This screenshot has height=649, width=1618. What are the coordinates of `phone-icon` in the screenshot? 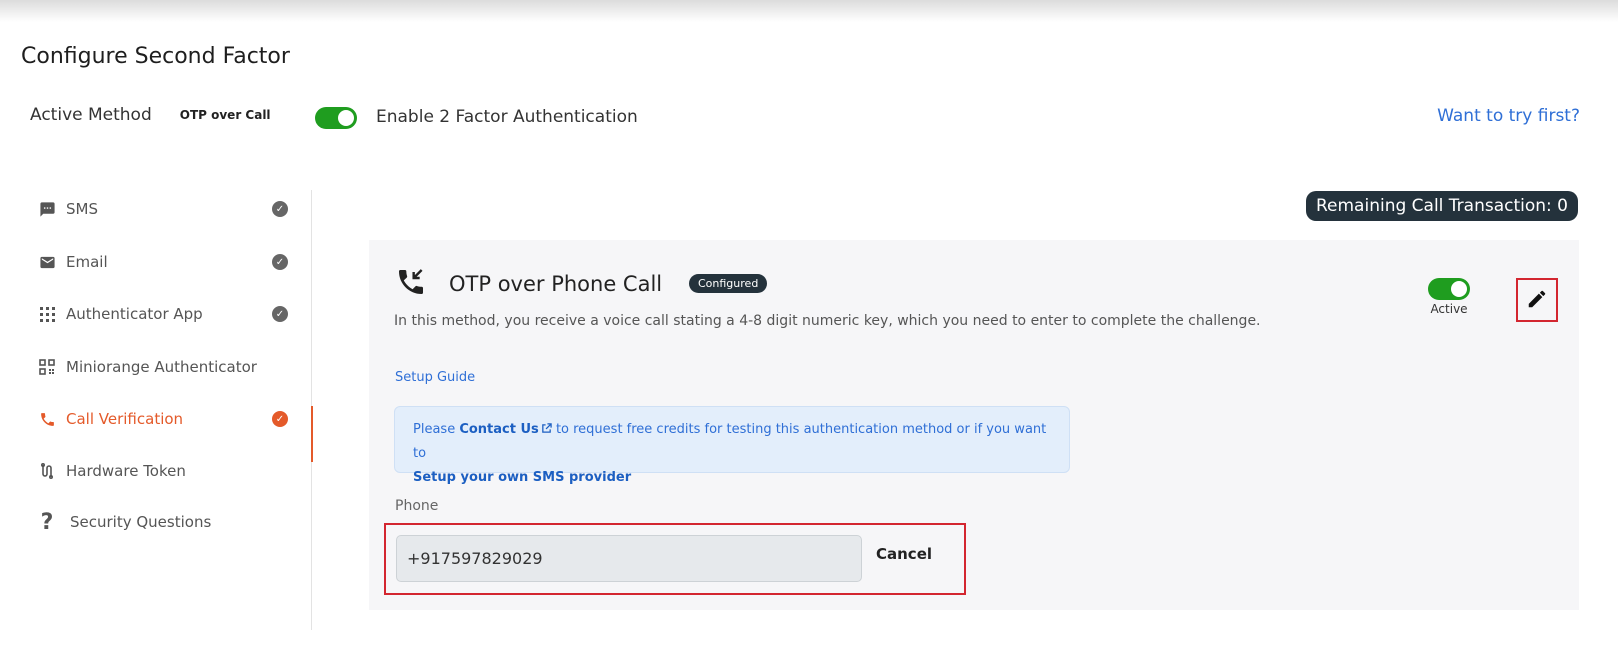 It's located at (47, 419).